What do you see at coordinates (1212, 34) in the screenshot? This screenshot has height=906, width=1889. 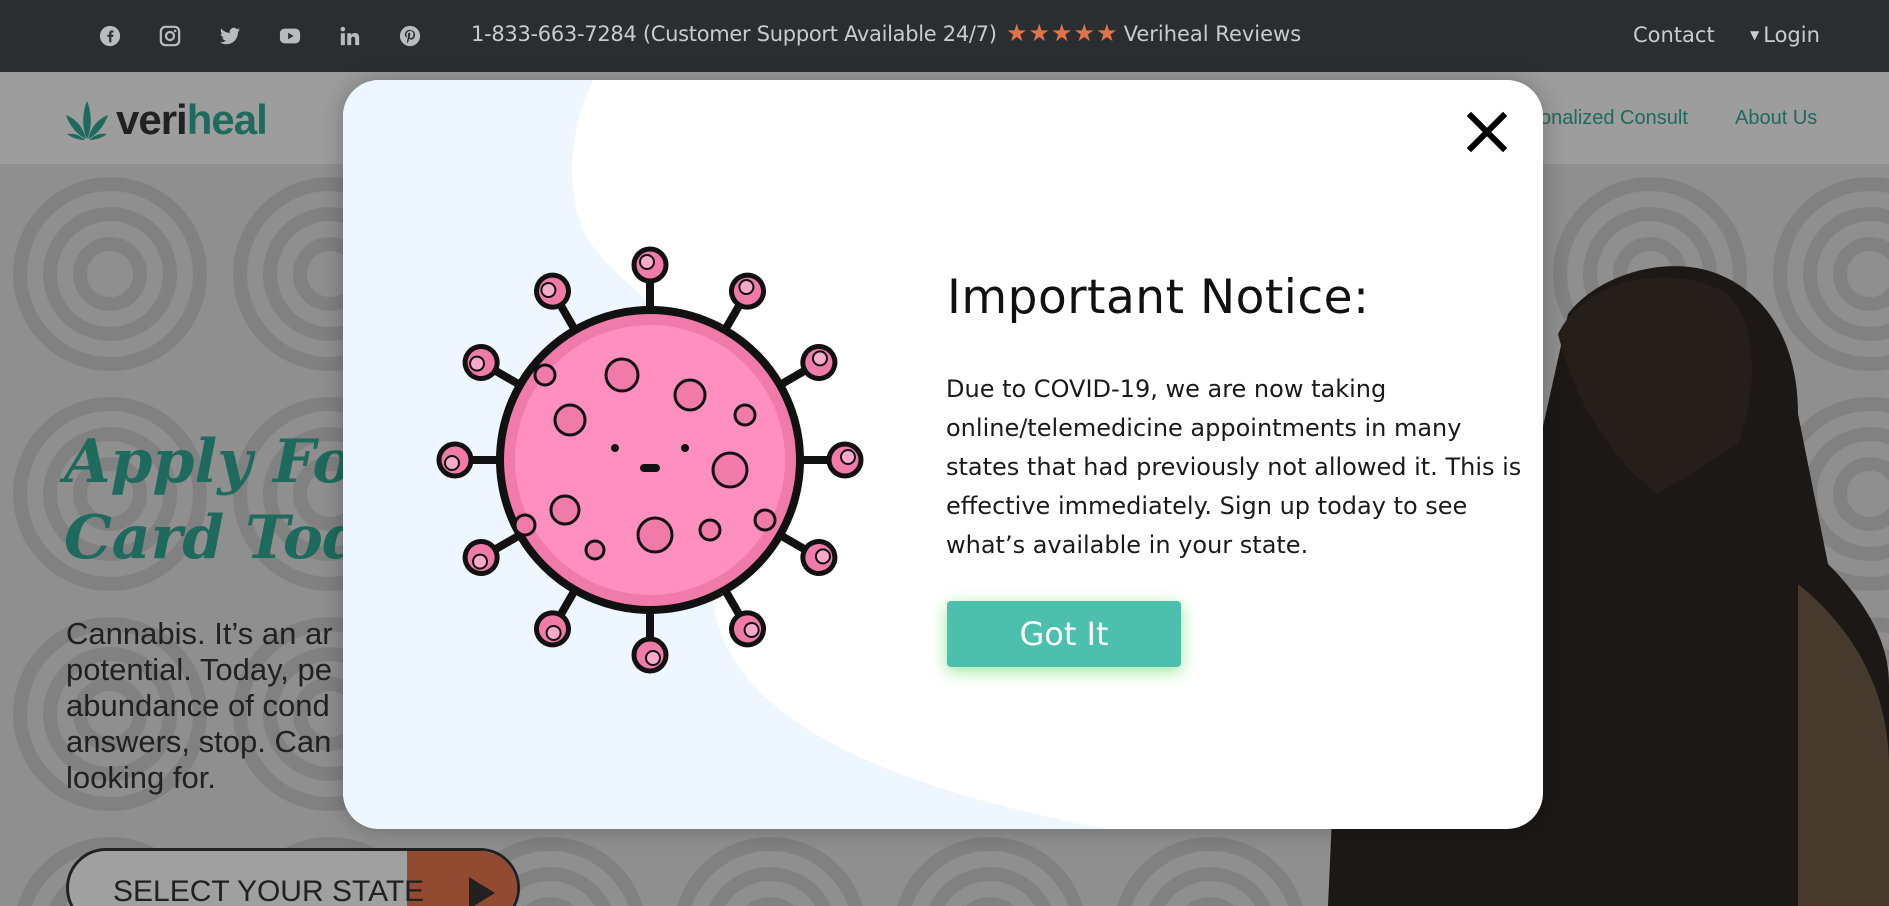 I see `reviews-label: Veriheal Reviews` at bounding box center [1212, 34].